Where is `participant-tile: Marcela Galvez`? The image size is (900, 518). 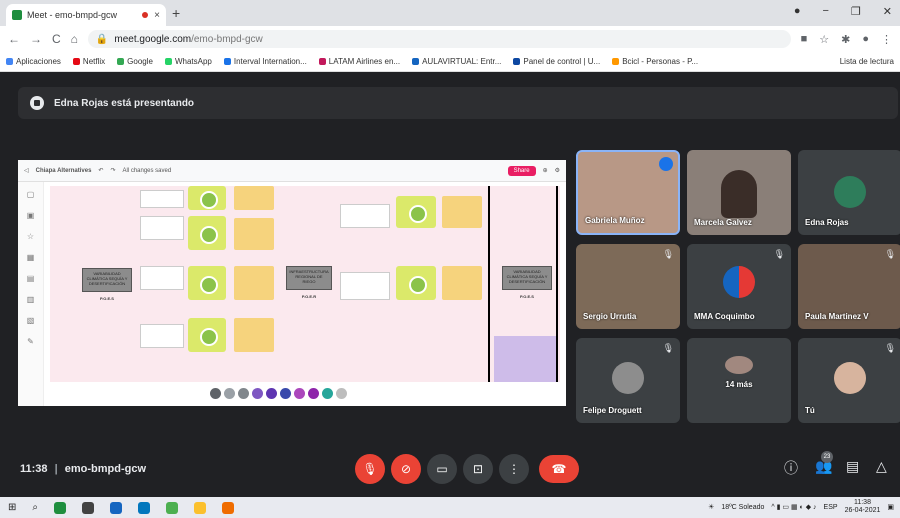 participant-tile: Marcela Galvez is located at coordinates (739, 192).